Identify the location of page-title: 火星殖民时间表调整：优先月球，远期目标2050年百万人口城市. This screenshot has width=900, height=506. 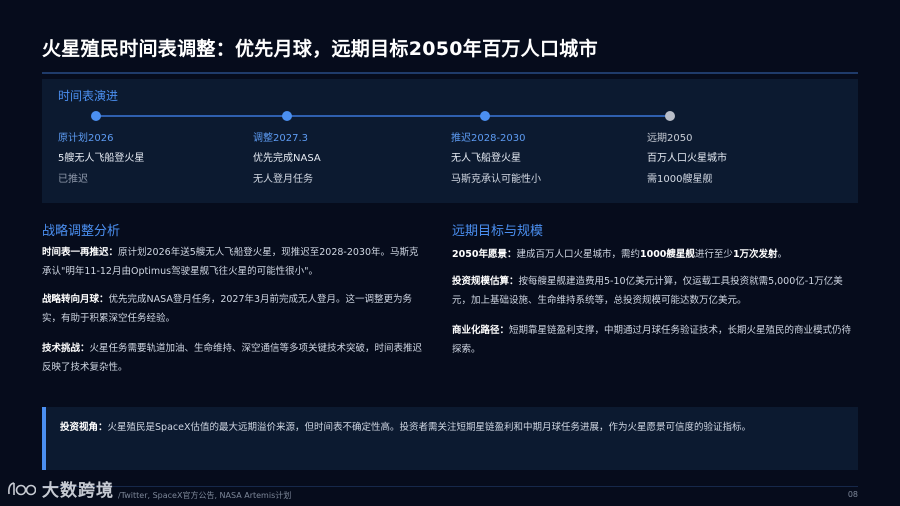
(320, 49).